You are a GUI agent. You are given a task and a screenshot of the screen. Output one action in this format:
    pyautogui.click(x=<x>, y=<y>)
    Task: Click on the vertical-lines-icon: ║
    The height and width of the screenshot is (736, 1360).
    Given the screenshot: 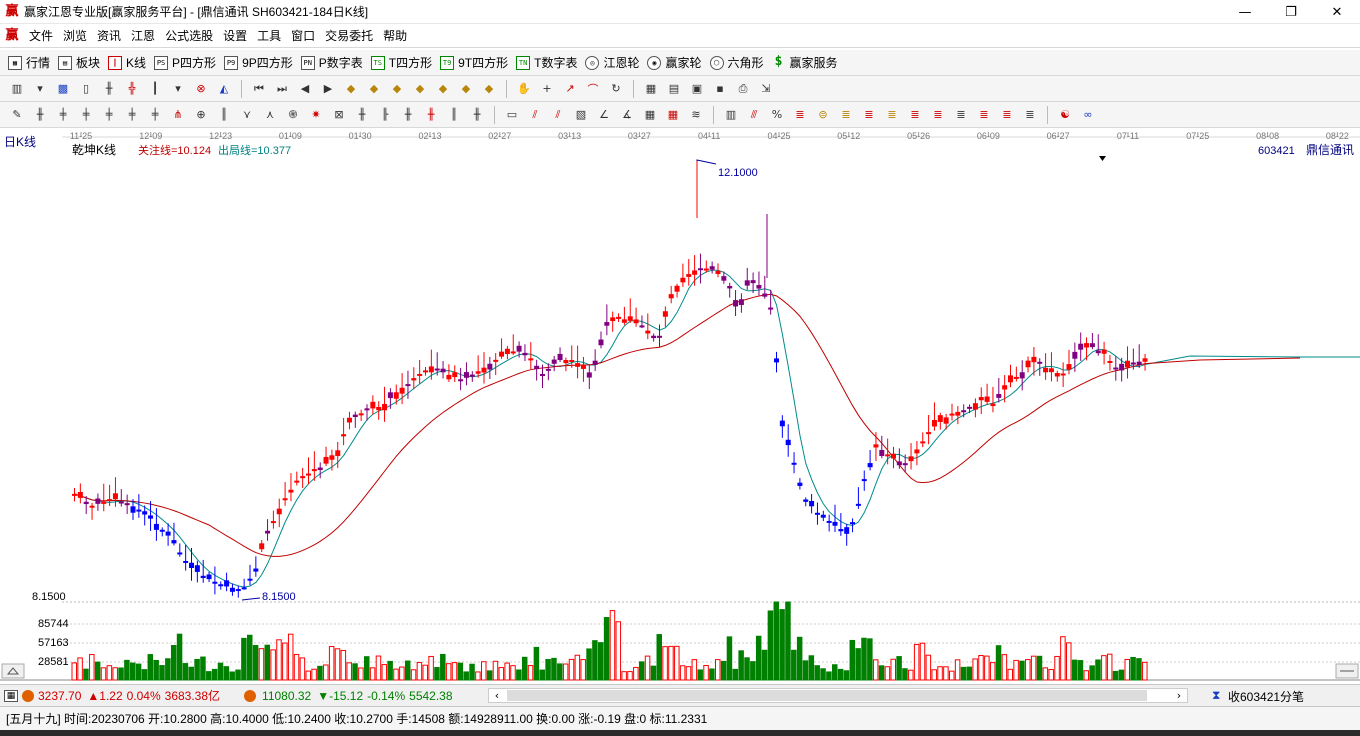 What is the action you would take?
    pyautogui.click(x=224, y=115)
    